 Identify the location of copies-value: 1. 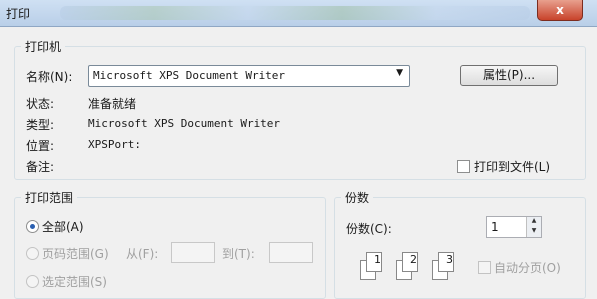
(495, 227).